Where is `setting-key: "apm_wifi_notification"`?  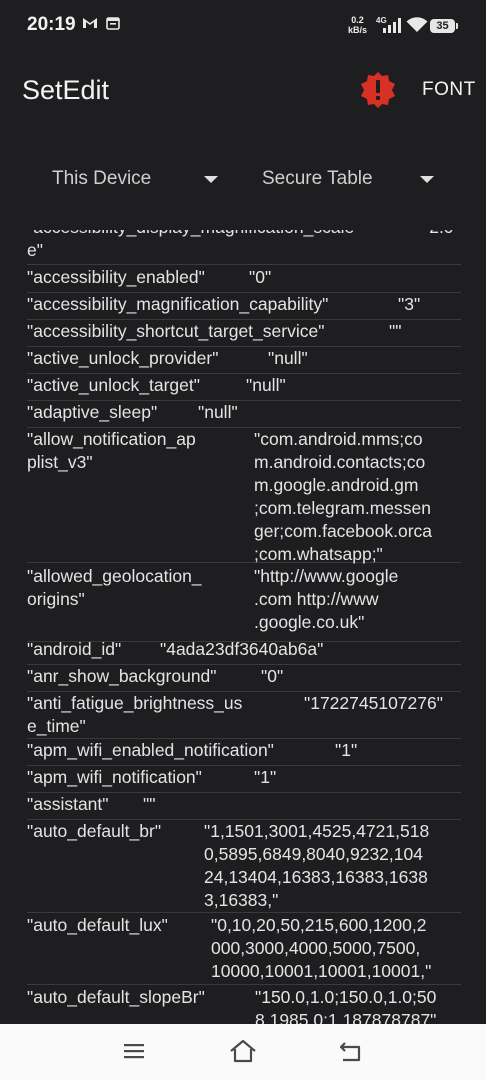
setting-key: "apm_wifi_notification" is located at coordinates (114, 777).